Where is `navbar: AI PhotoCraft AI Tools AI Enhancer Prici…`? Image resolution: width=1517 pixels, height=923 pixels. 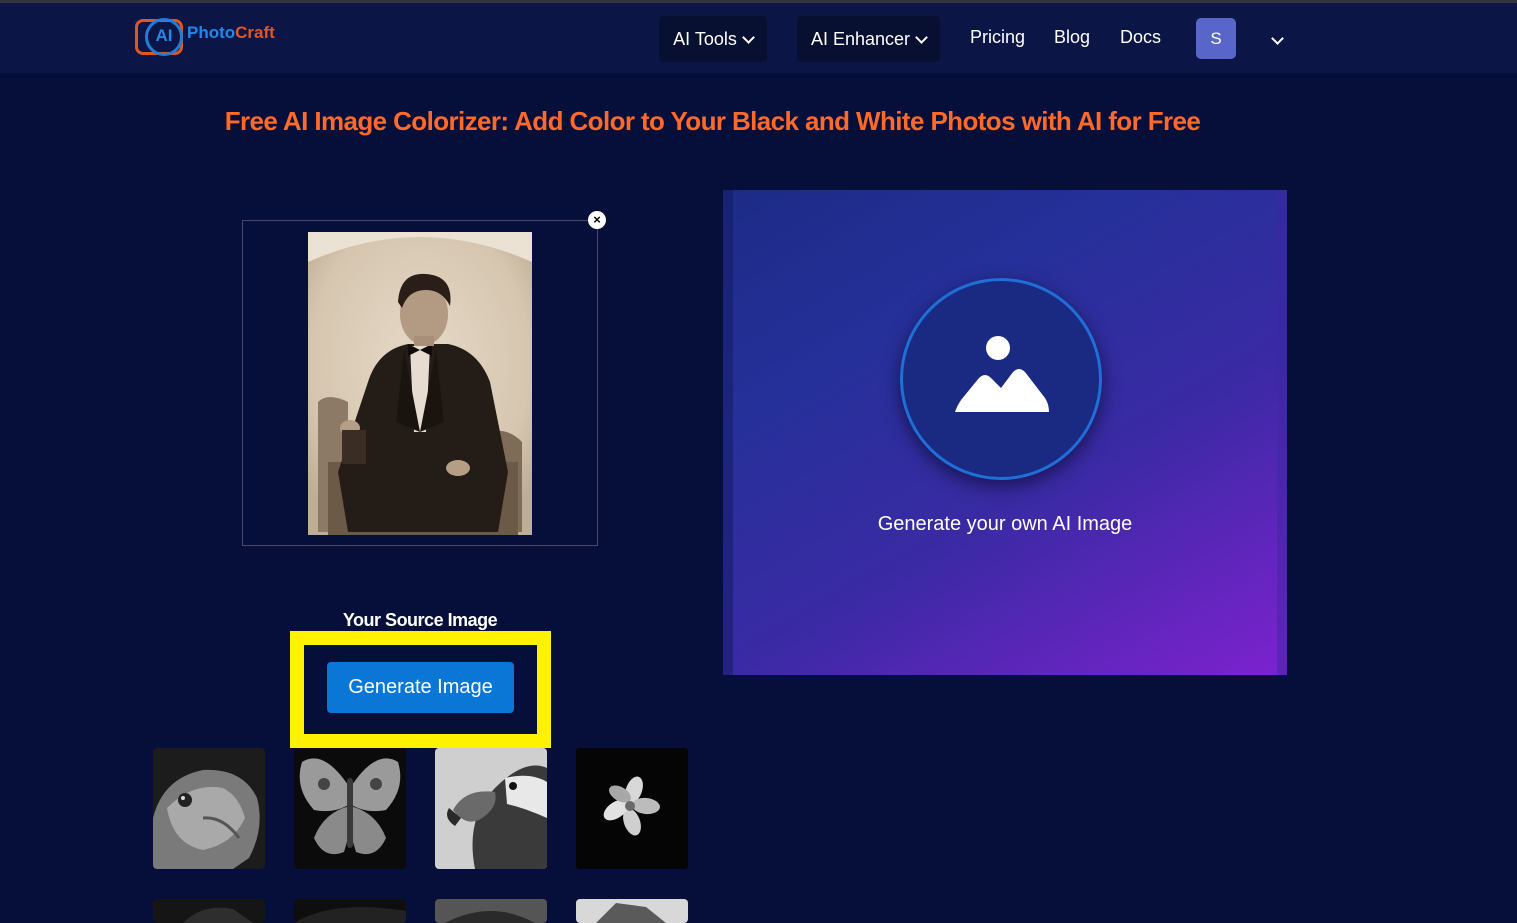 navbar: AI PhotoCraft AI Tools AI Enhancer Prici… is located at coordinates (758, 38).